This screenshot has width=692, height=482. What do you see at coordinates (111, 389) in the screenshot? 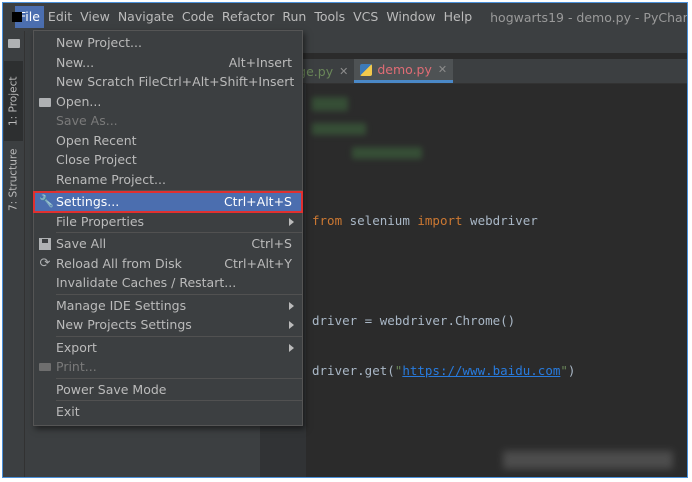
I see `menu-item-label: Power Save Mode` at bounding box center [111, 389].